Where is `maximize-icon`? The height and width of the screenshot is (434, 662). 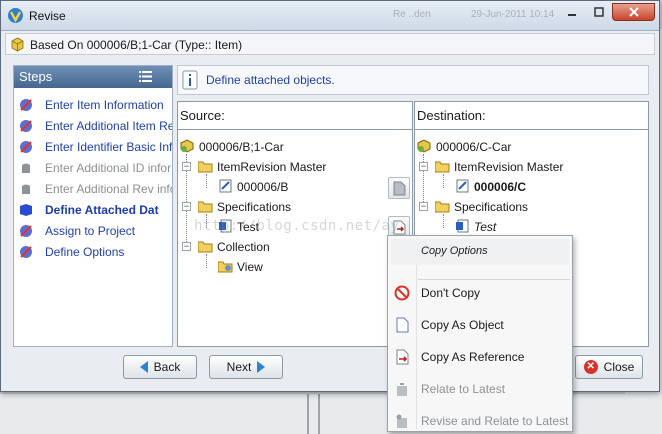 maximize-icon is located at coordinates (598, 12).